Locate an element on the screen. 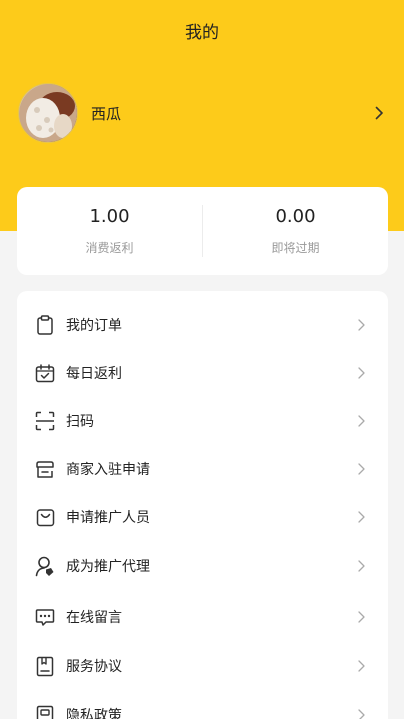  privacy-icon is located at coordinates (45, 712).